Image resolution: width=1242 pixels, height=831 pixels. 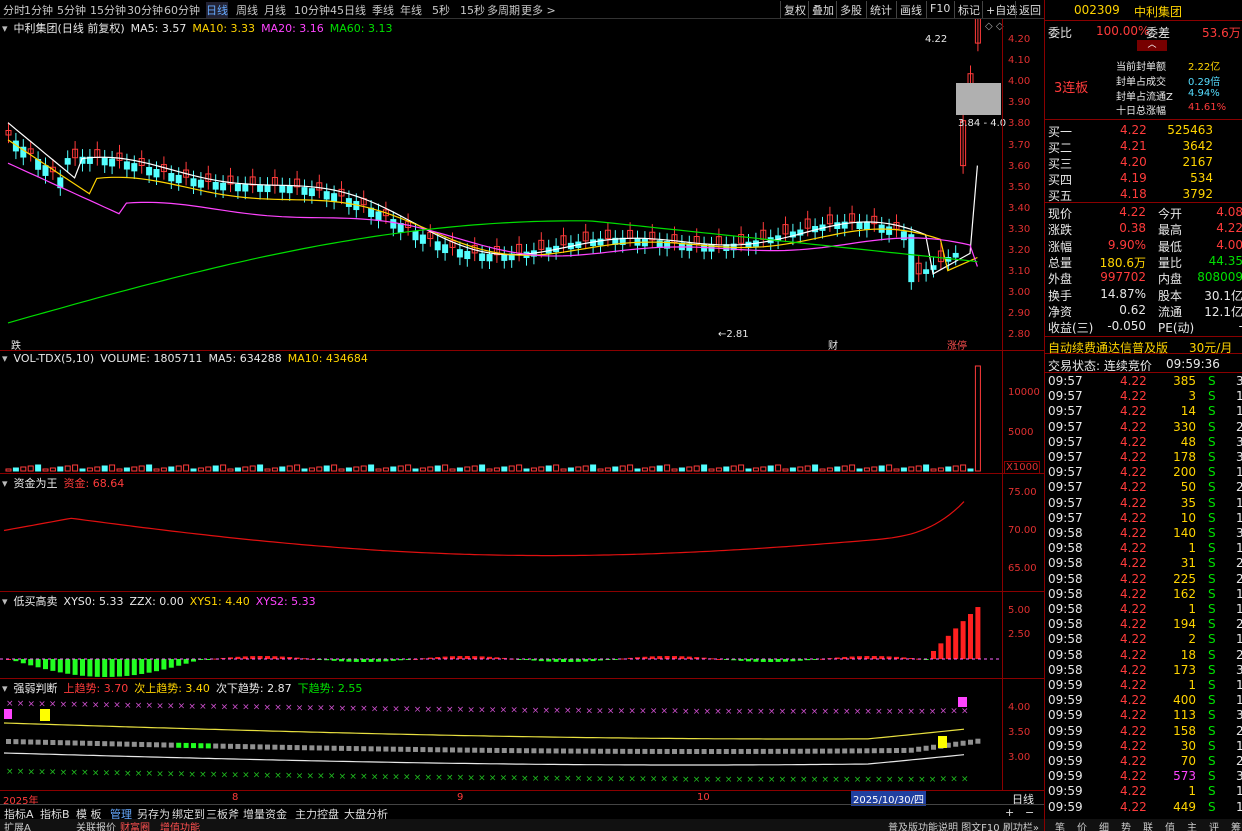 What do you see at coordinates (312, 10) in the screenshot?
I see `period-tab-9: 10分钟` at bounding box center [312, 10].